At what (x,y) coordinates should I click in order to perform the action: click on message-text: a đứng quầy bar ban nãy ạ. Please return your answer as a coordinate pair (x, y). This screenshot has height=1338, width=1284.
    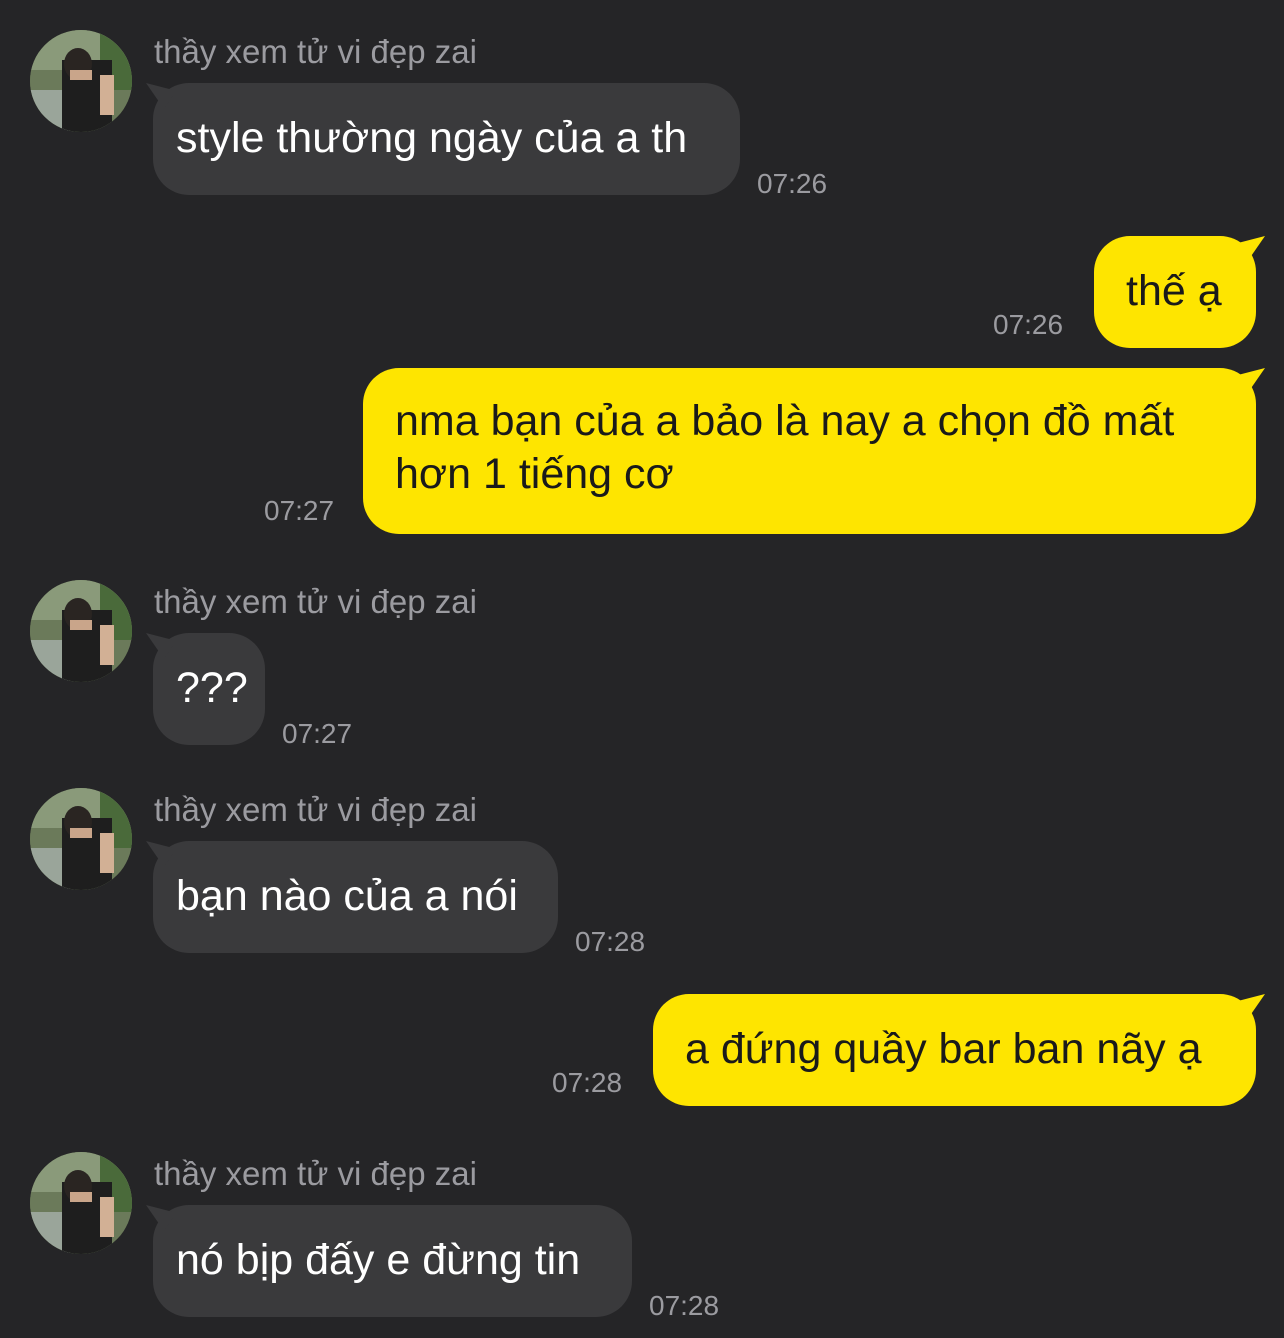
    Looking at the image, I should click on (943, 1049).